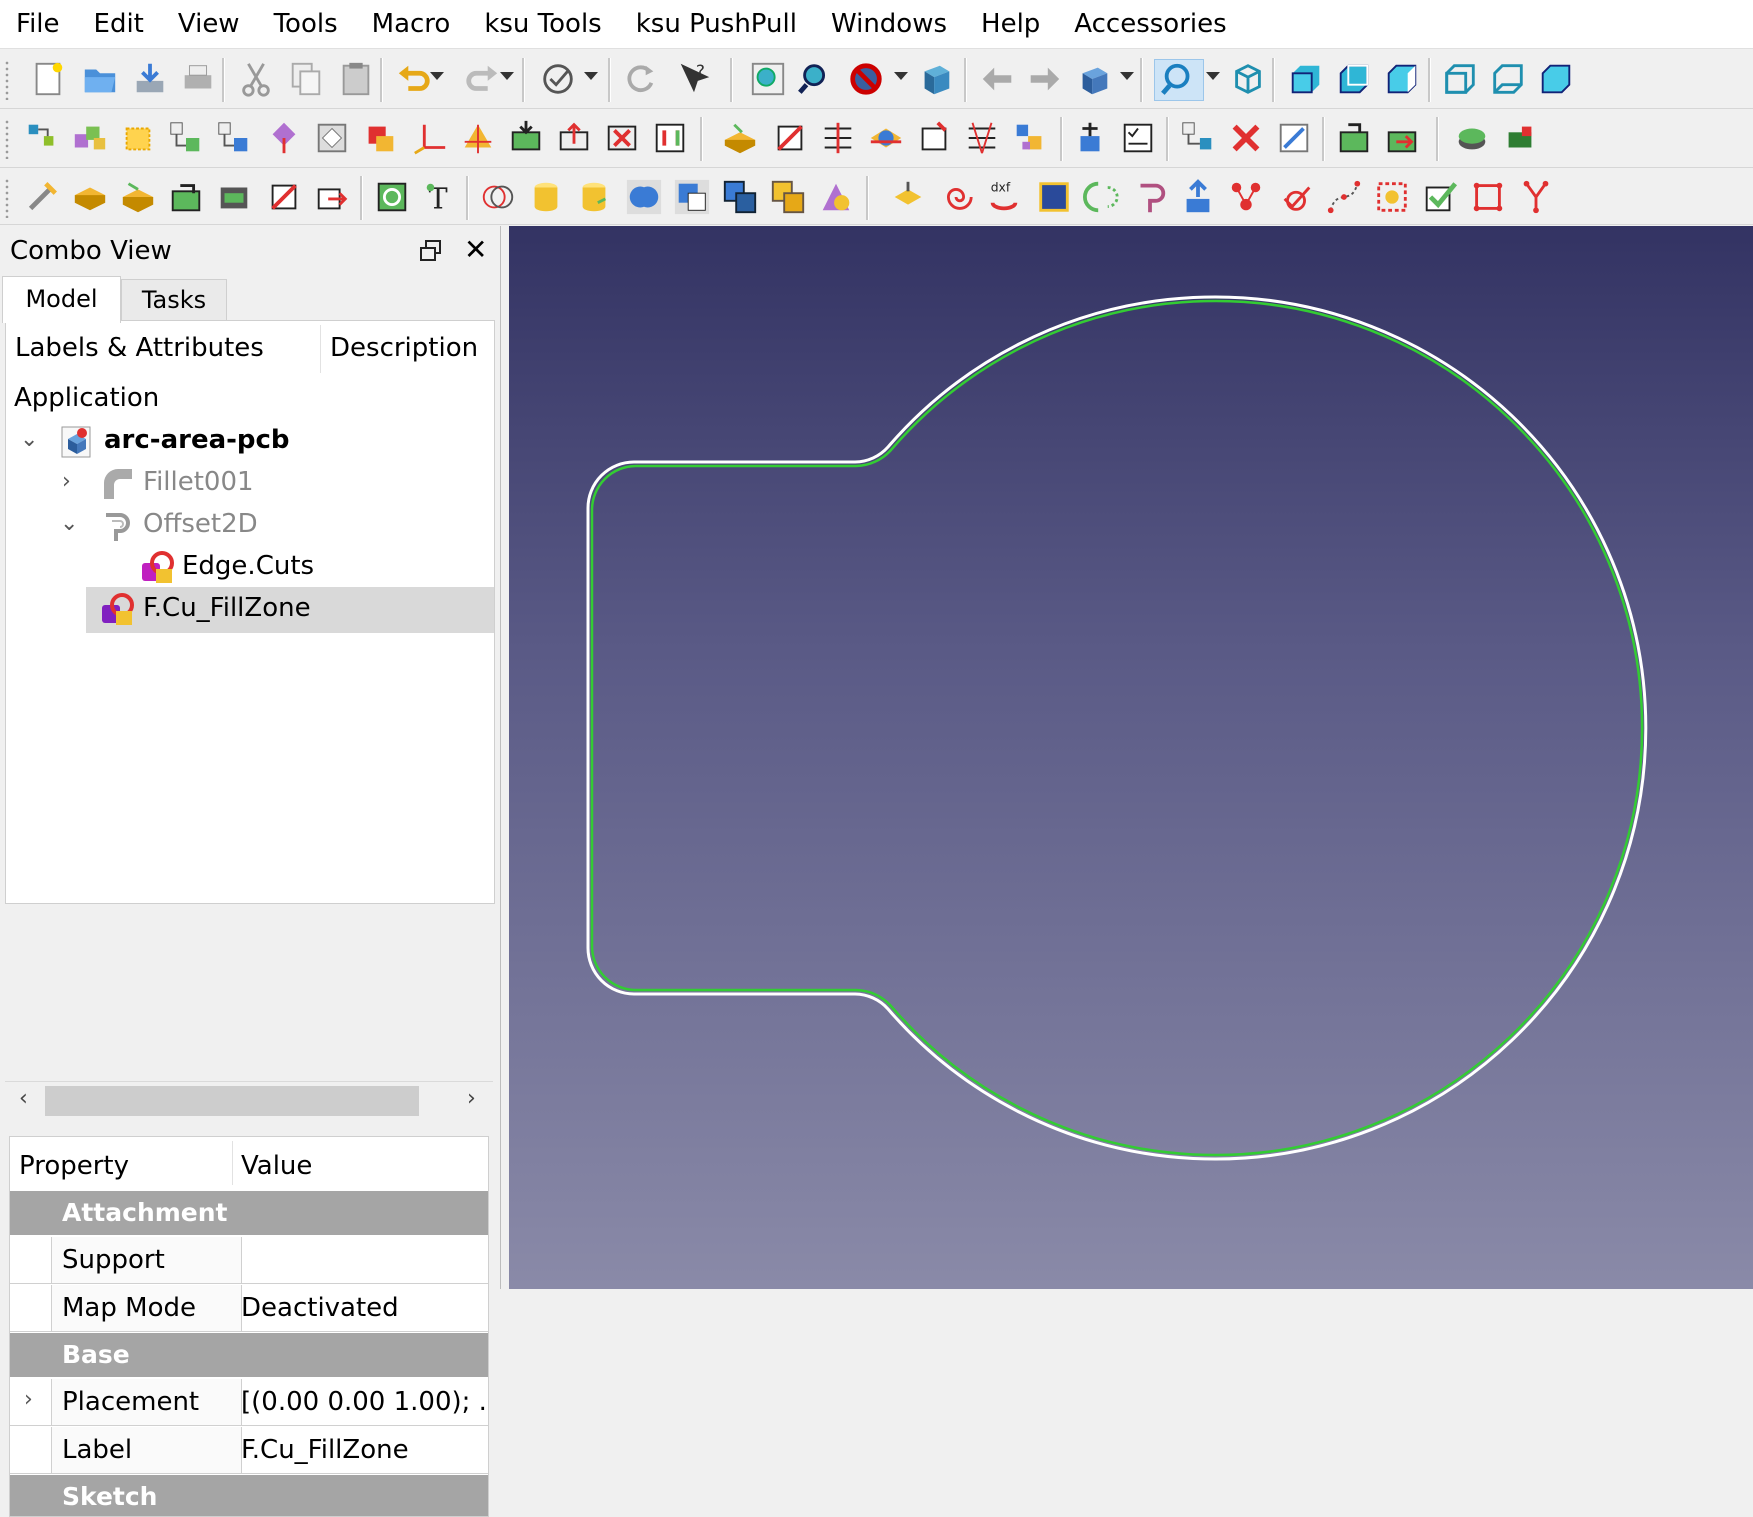 This screenshot has height=1517, width=1753. Describe the element at coordinates (640, 79) in the screenshot. I see `recompute-icon` at that location.